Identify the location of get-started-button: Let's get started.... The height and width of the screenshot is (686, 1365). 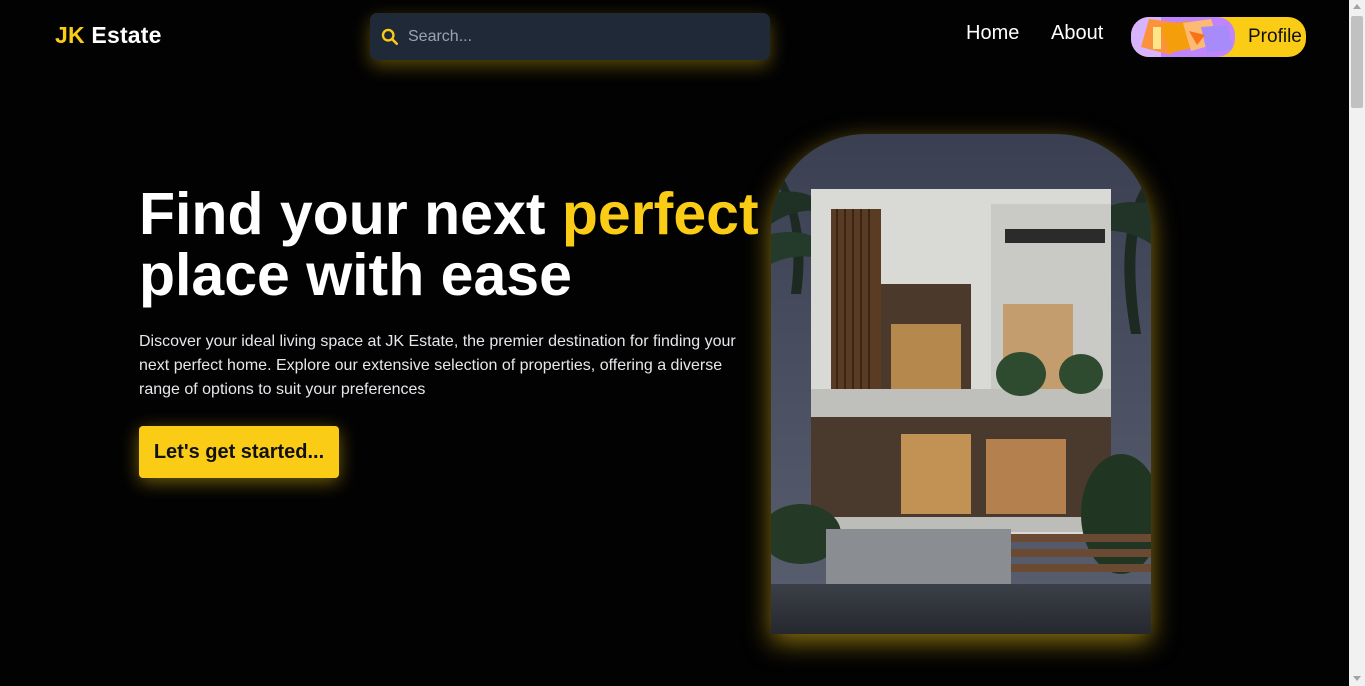
(239, 452).